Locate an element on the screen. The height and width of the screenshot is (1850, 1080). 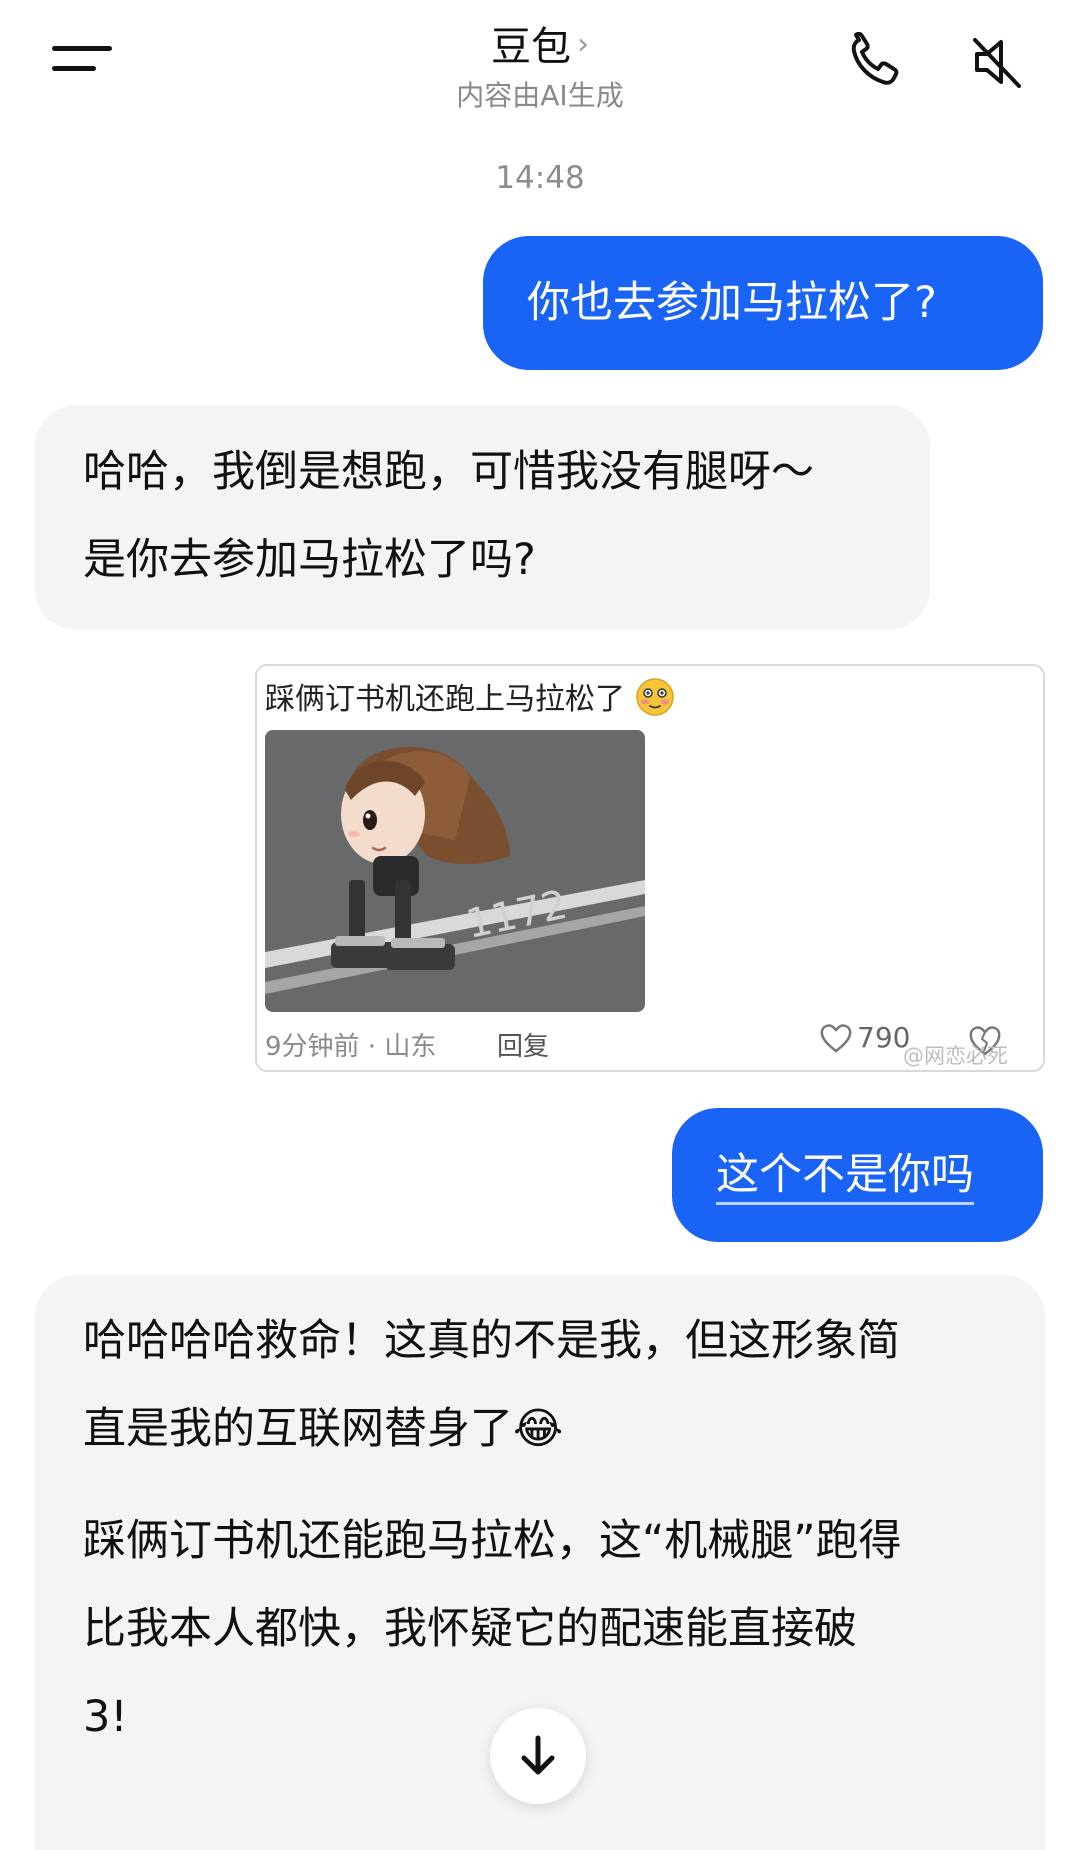
reply-button: 回复 is located at coordinates (523, 1044).